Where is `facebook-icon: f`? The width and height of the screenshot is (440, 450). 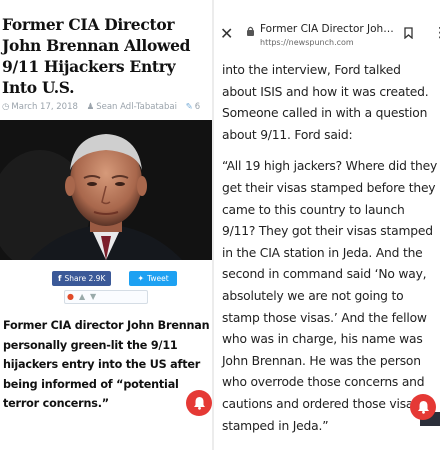
facebook-icon: f is located at coordinates (60, 278).